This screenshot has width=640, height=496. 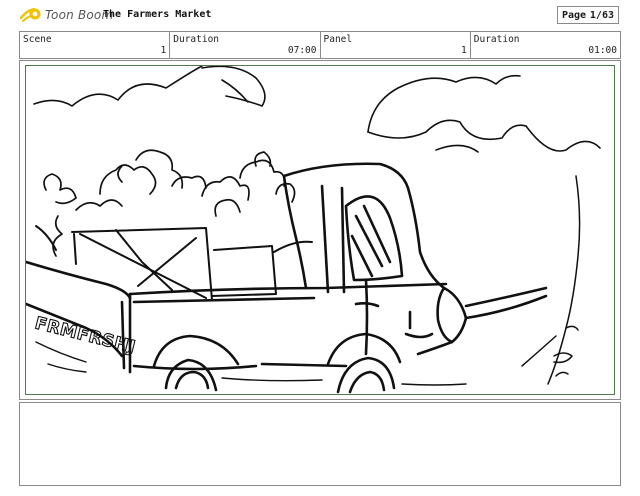 I want to click on scene-duration-label: Duration, so click(x=196, y=39).